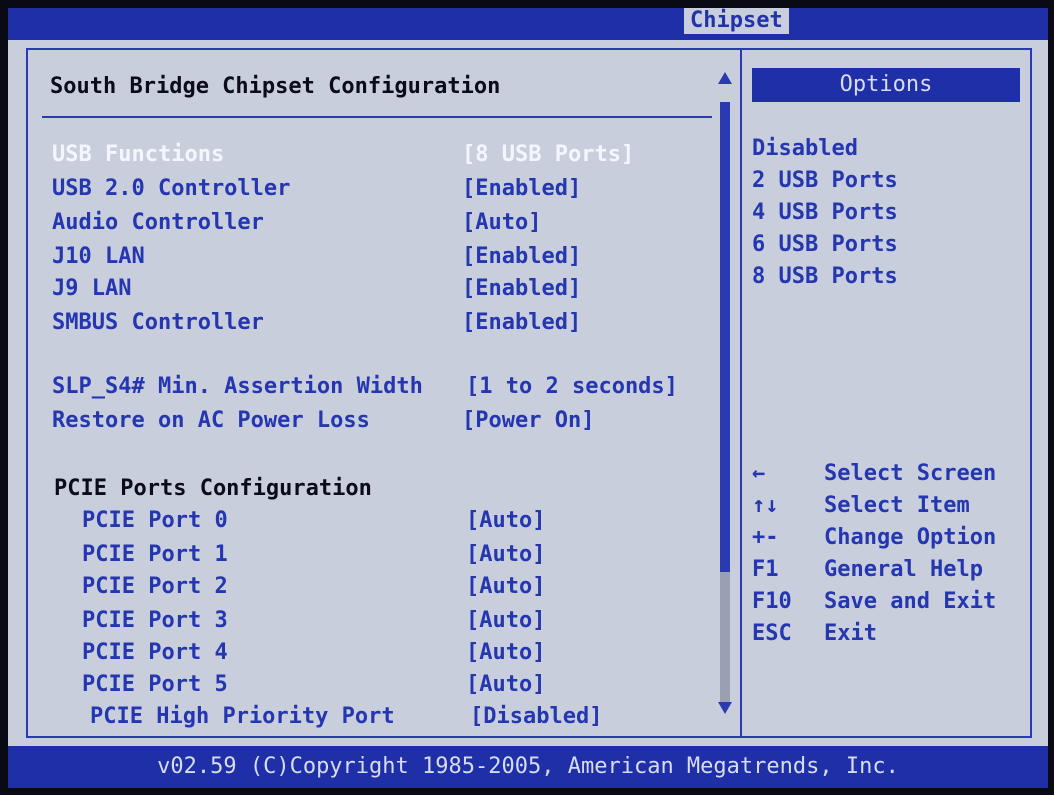 This screenshot has width=1054, height=795. Describe the element at coordinates (372, 257) in the screenshot. I see `setting-j10-lan: J10 LAN [Enabled]` at that location.